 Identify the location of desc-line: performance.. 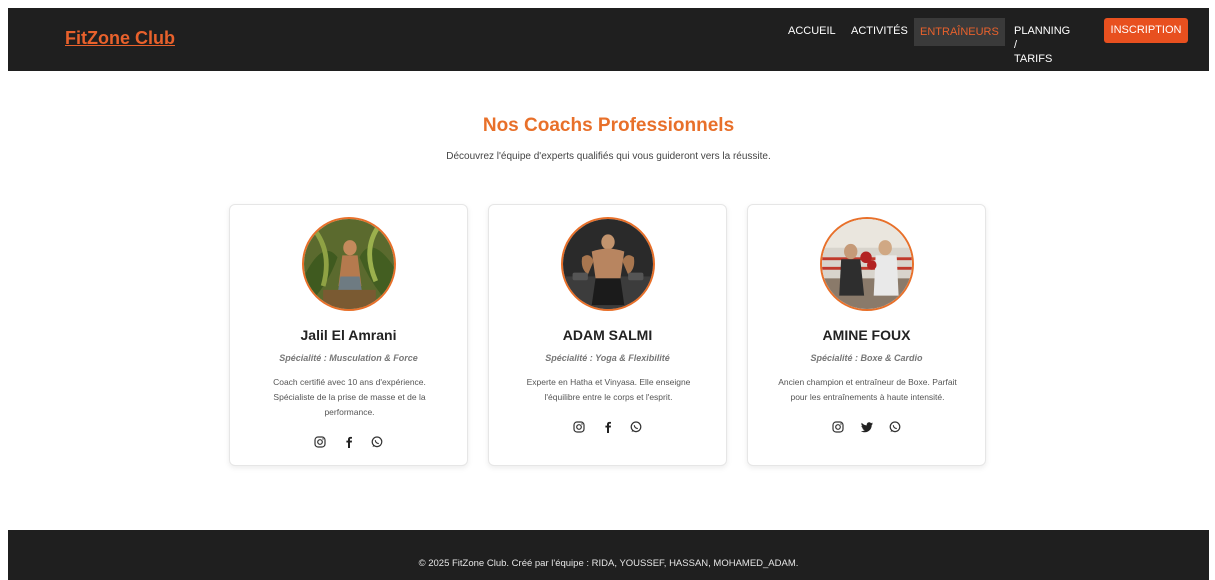
(349, 412).